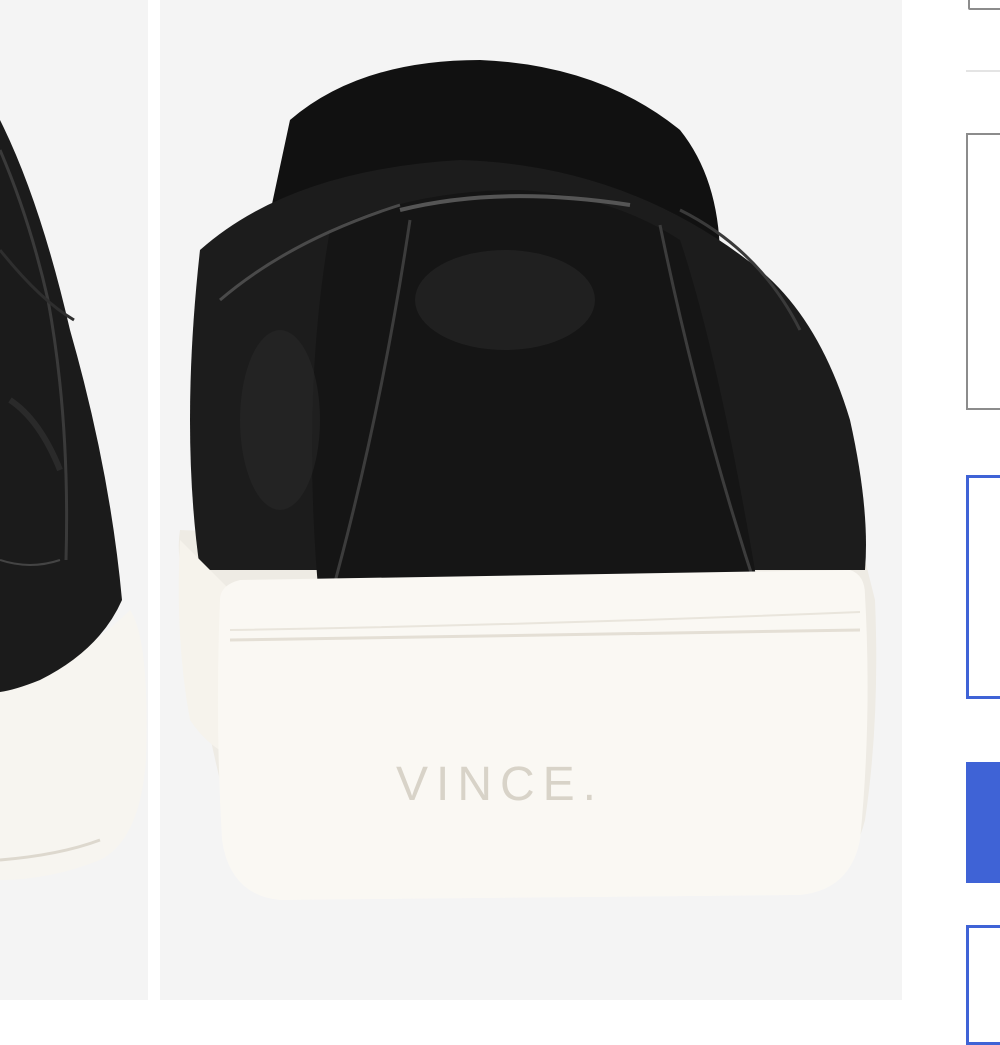  I want to click on product-image-thumbnail-left, so click(74, 500).